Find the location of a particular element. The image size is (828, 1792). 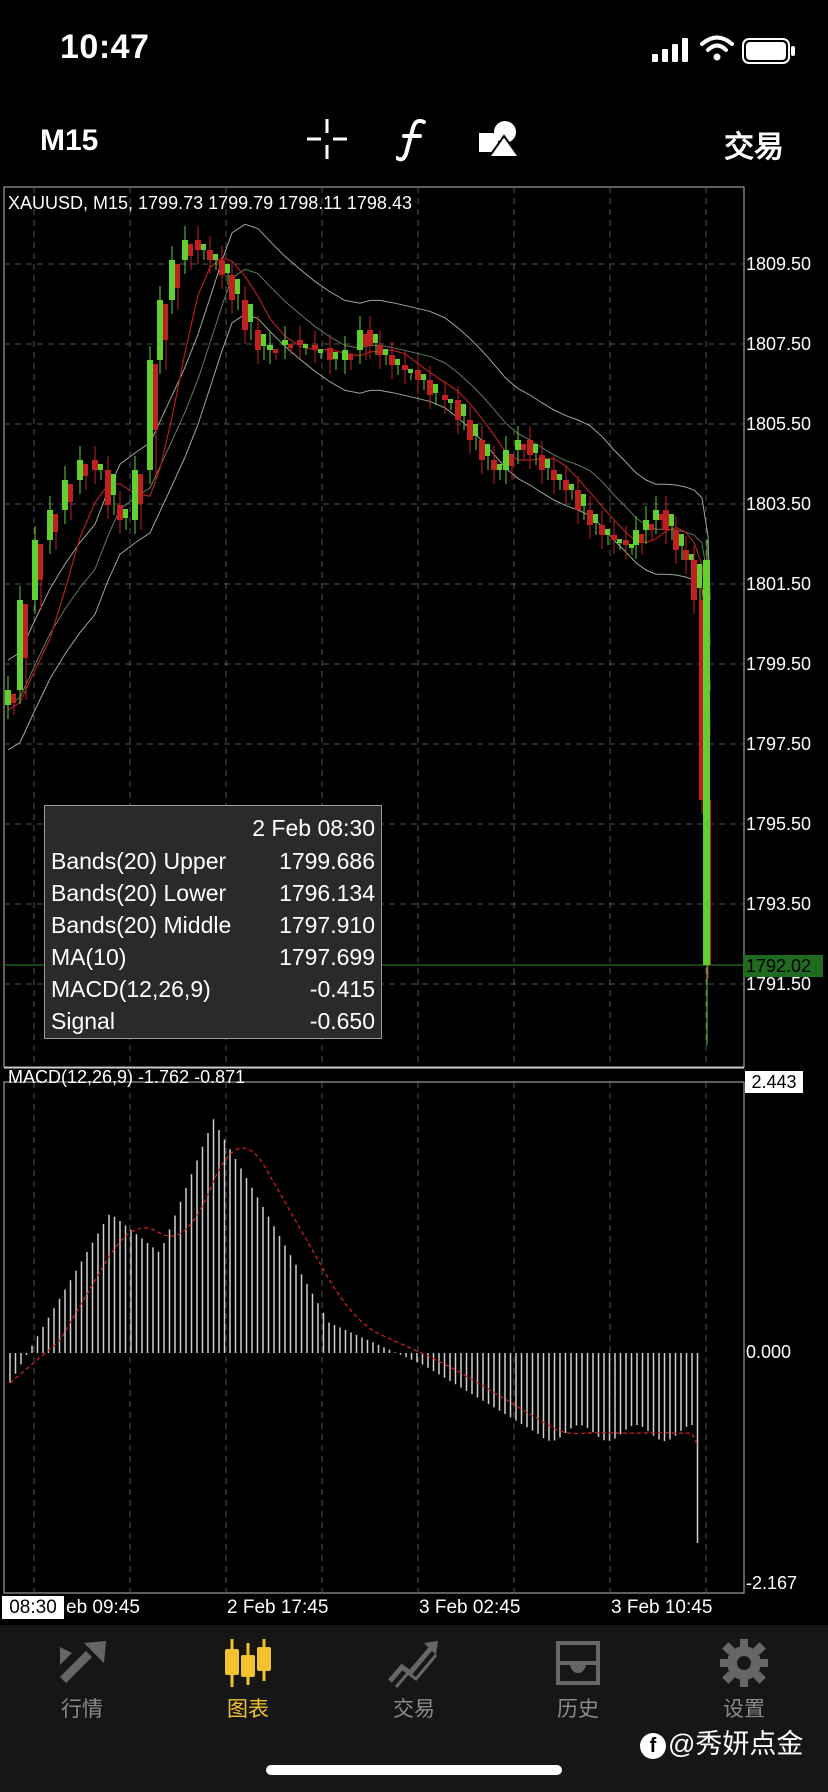

tab-label: 图表 is located at coordinates (248, 1709).